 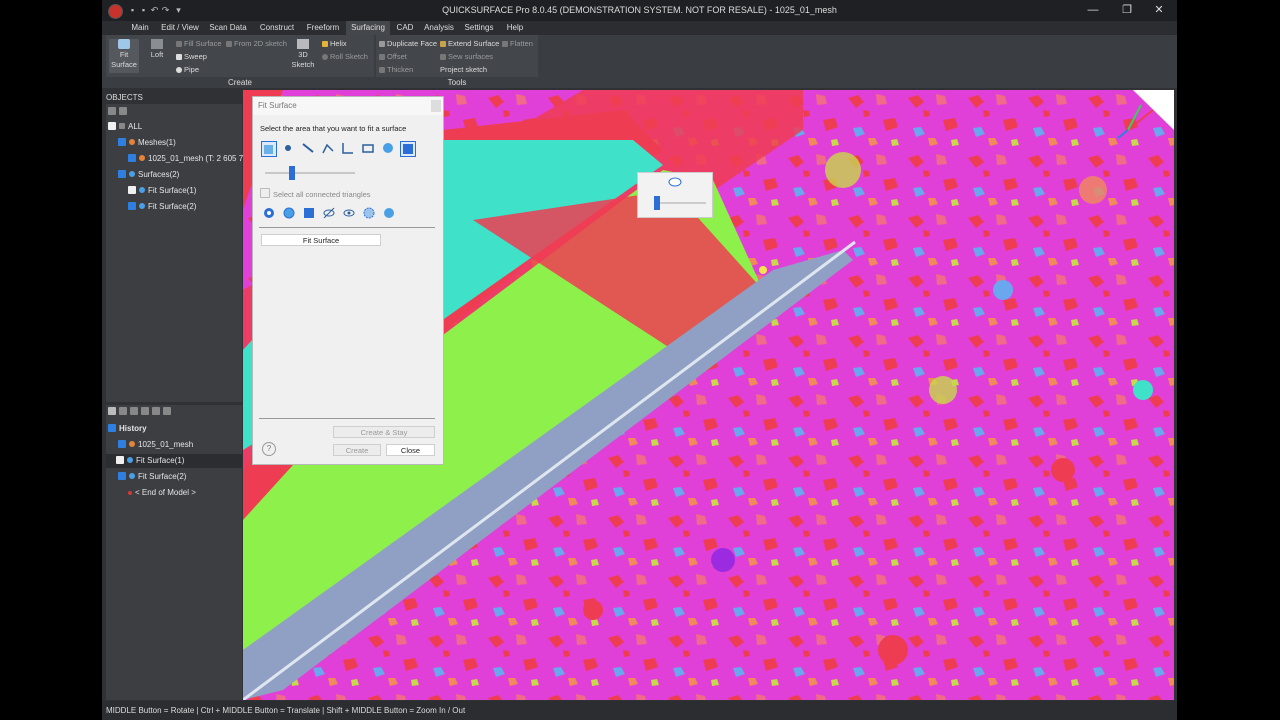 What do you see at coordinates (229, 44) in the screenshot?
I see `from-2d-sketch-icon` at bounding box center [229, 44].